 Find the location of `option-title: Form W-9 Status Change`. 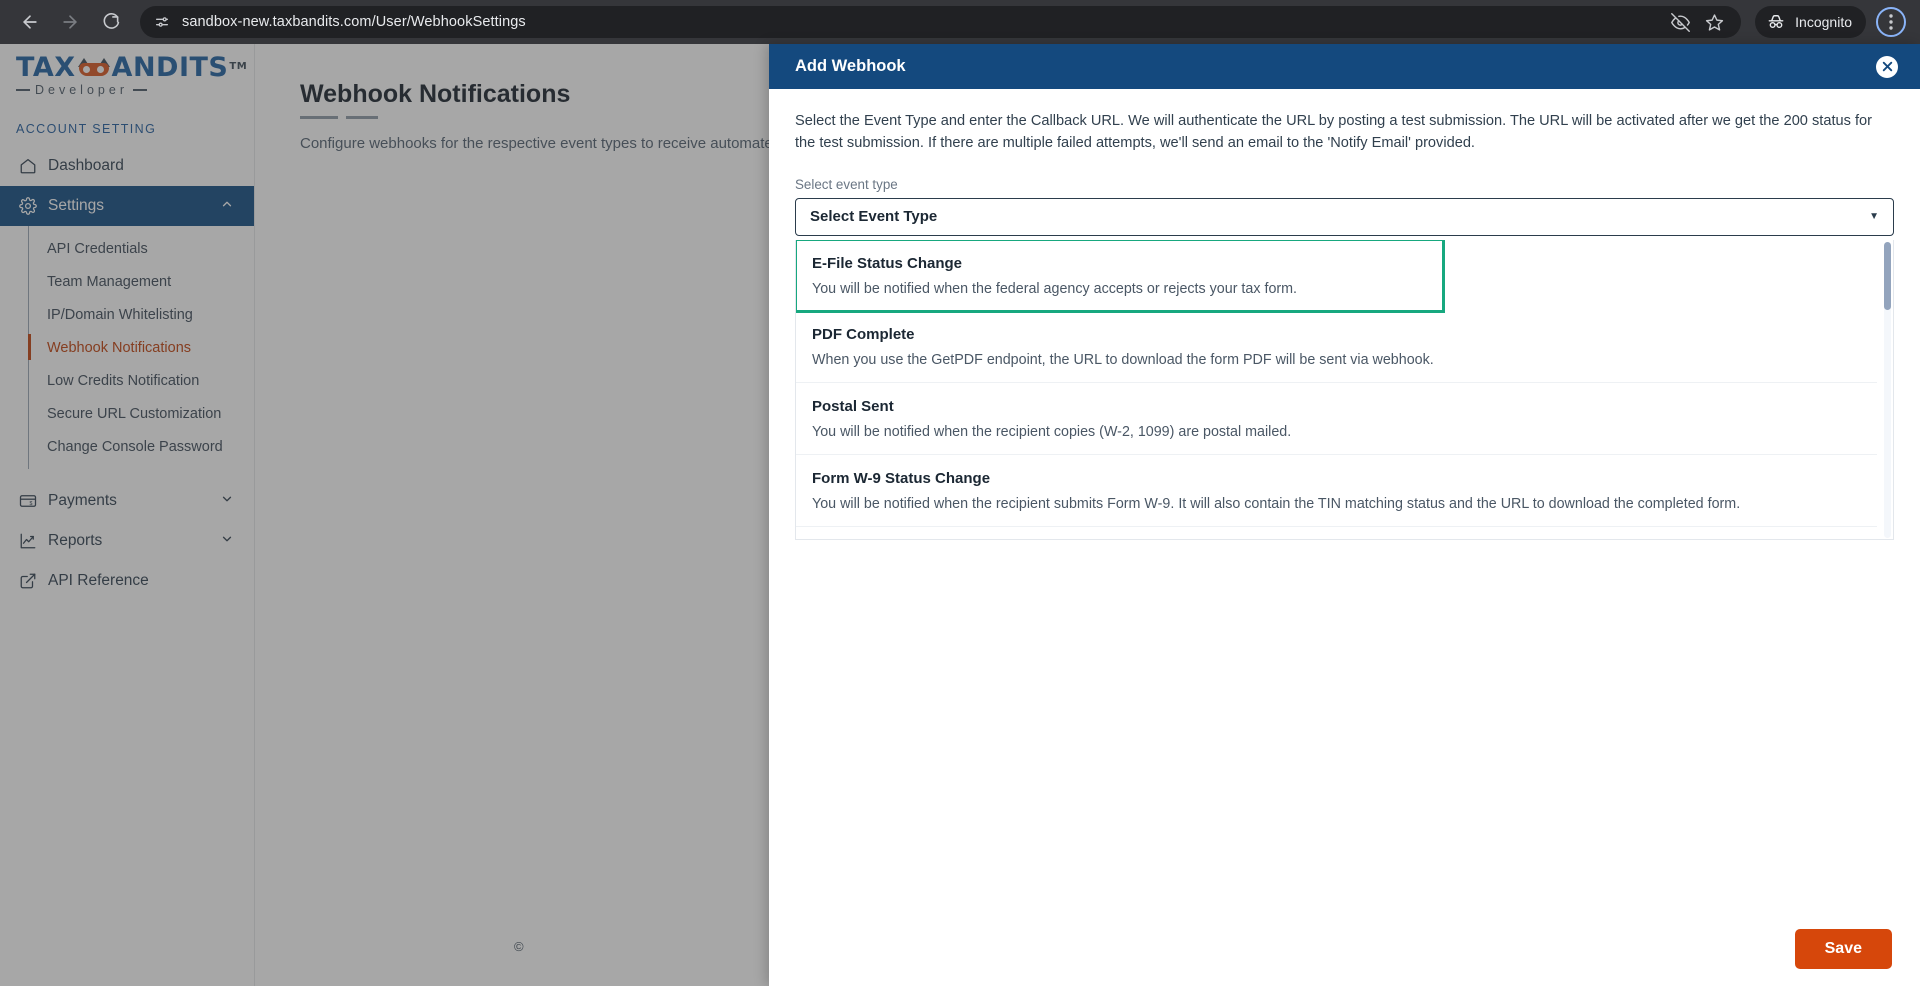

option-title: Form W-9 Status Change is located at coordinates (901, 478).